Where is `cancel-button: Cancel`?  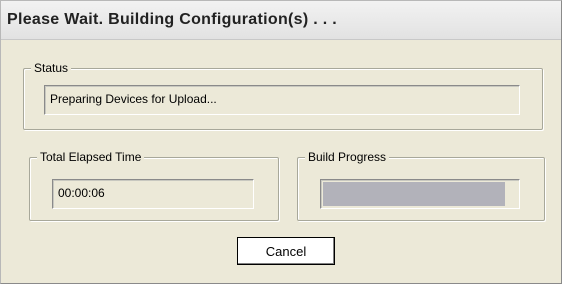 cancel-button: Cancel is located at coordinates (286, 251).